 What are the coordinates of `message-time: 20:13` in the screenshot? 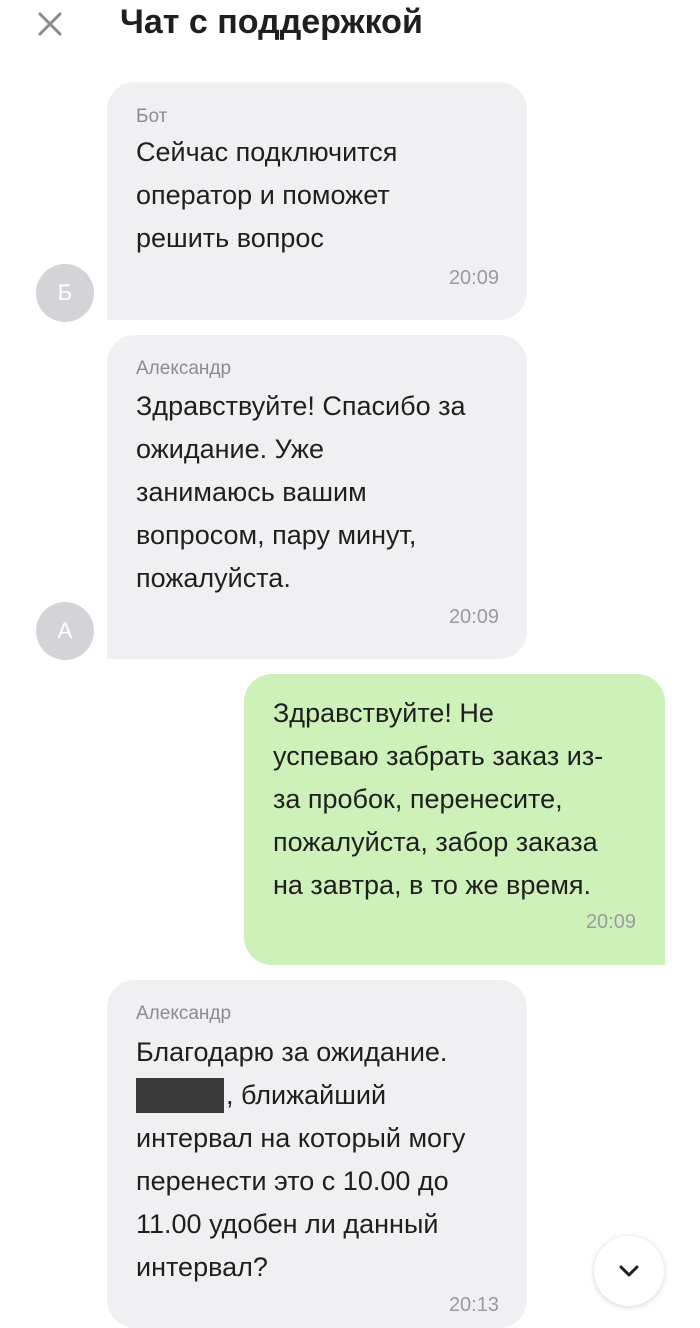 It's located at (473, 1305).